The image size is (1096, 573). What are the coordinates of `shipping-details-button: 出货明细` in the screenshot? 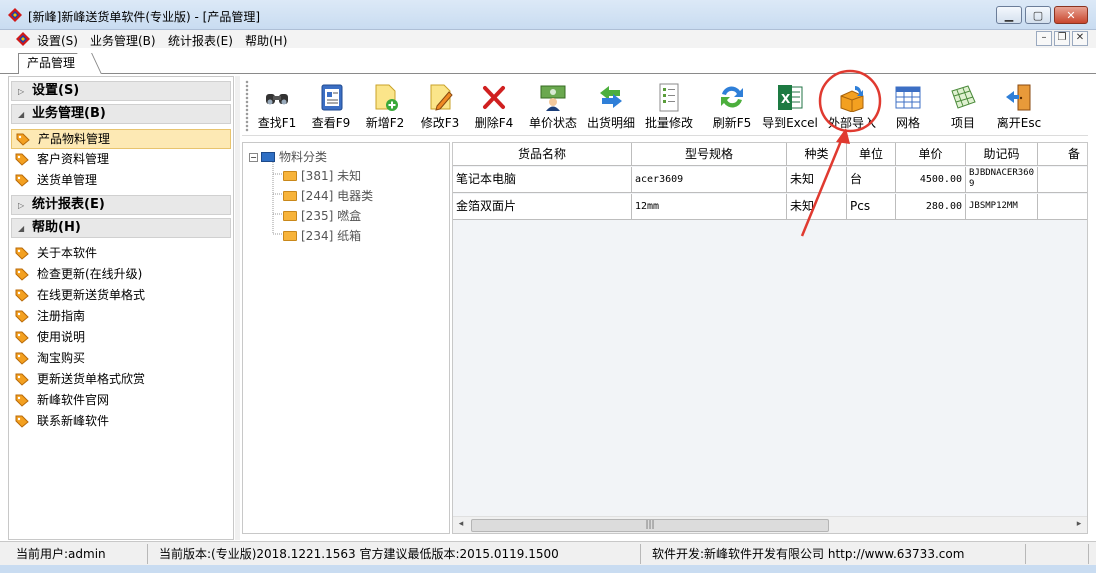 It's located at (611, 106).